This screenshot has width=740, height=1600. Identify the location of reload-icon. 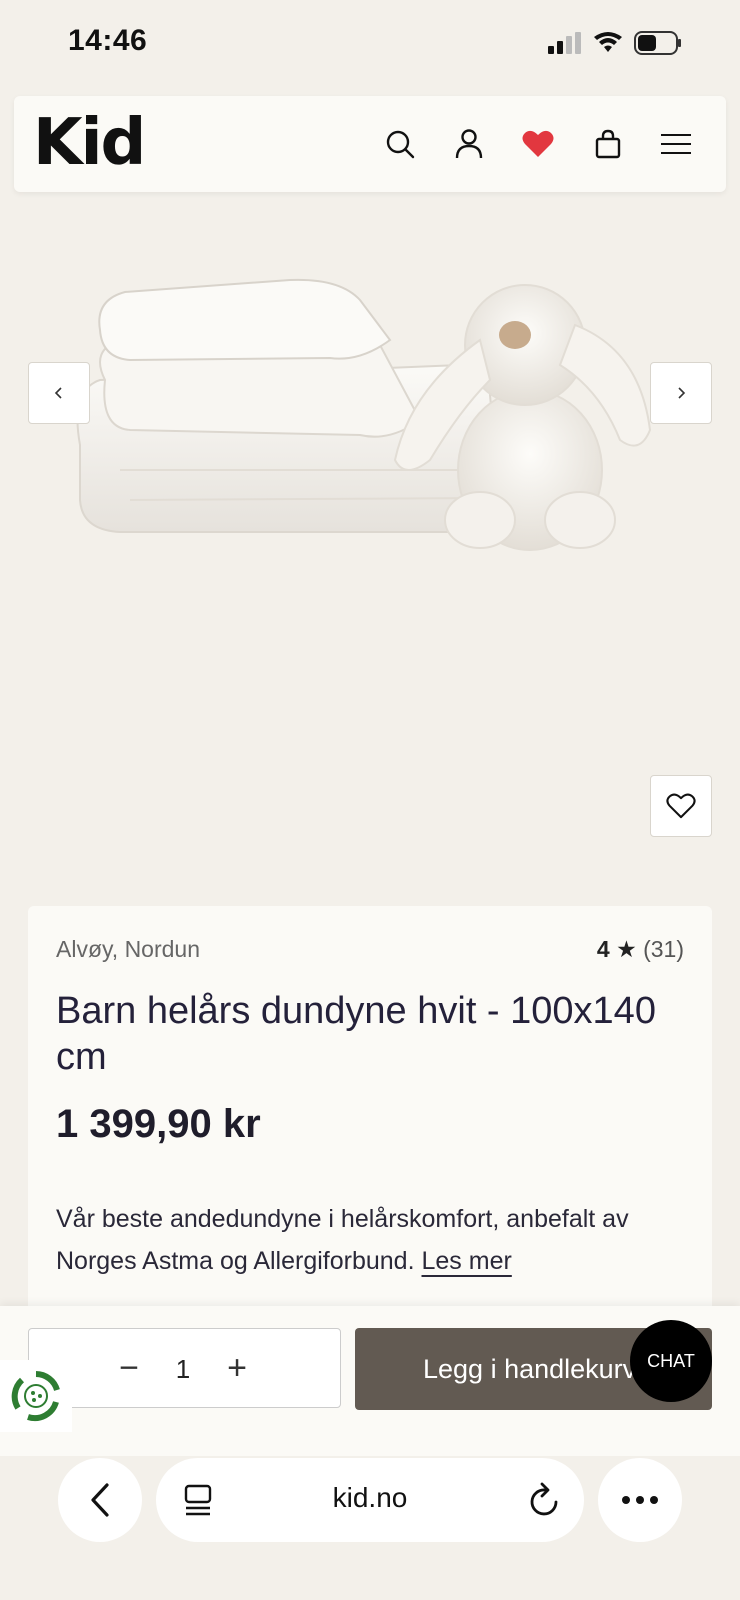
(545, 1500).